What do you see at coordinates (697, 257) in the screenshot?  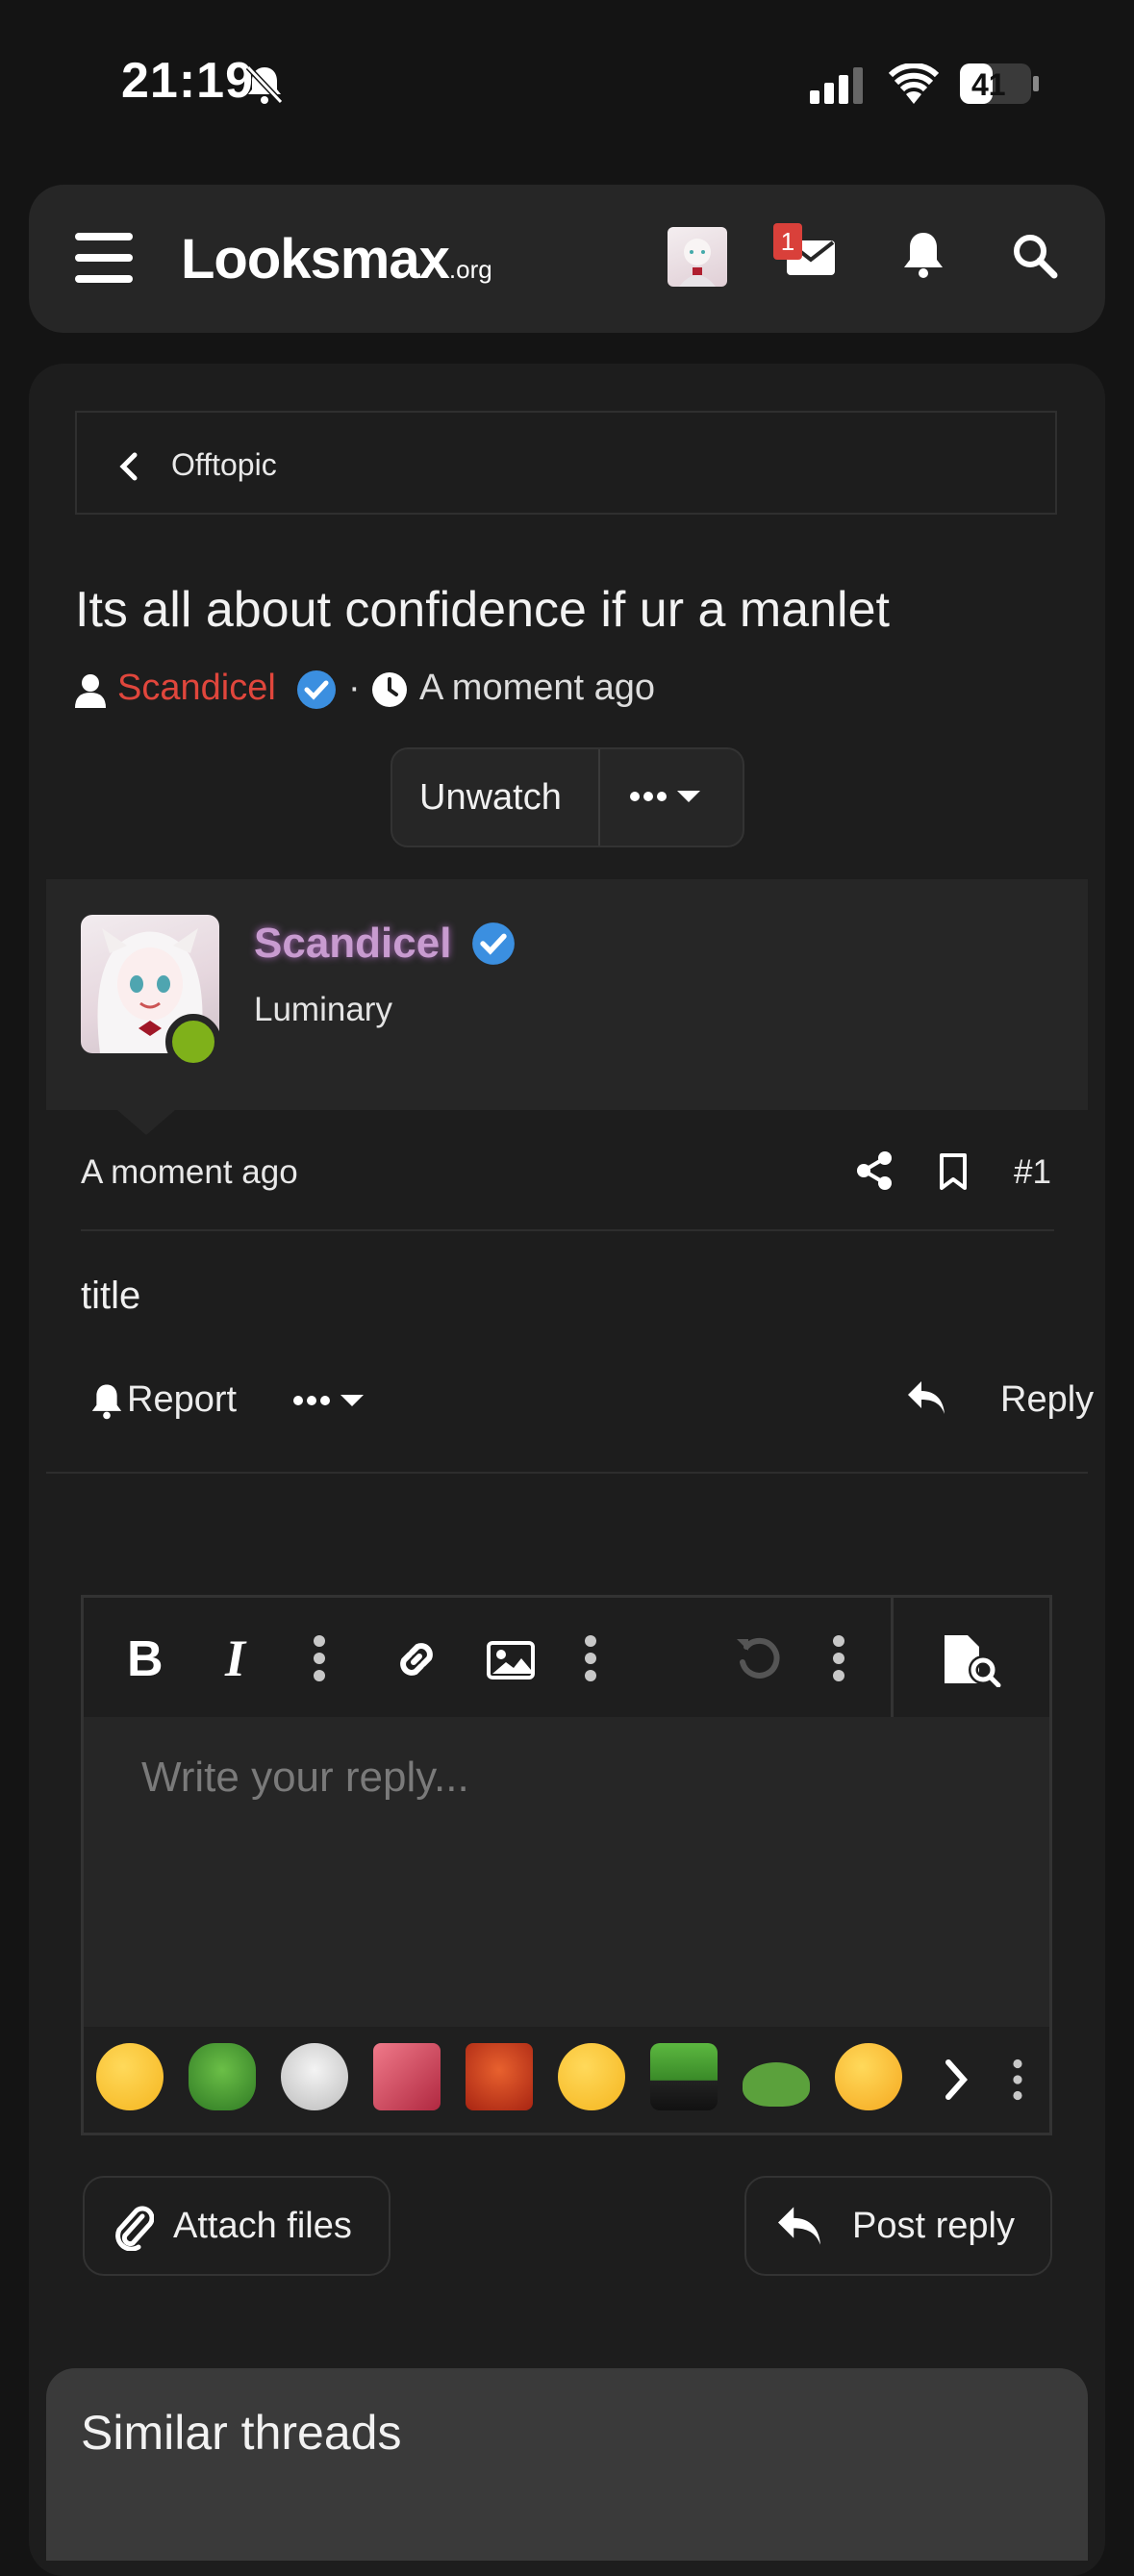 I see `user-avatar` at bounding box center [697, 257].